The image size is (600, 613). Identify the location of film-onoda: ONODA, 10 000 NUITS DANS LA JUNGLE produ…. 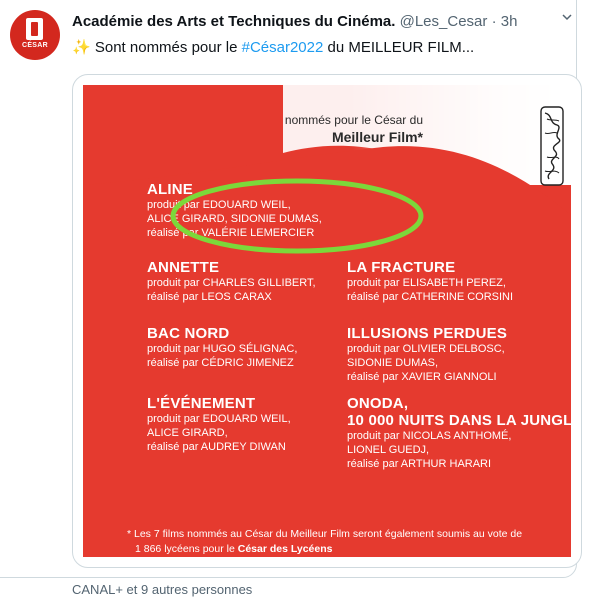
(459, 433).